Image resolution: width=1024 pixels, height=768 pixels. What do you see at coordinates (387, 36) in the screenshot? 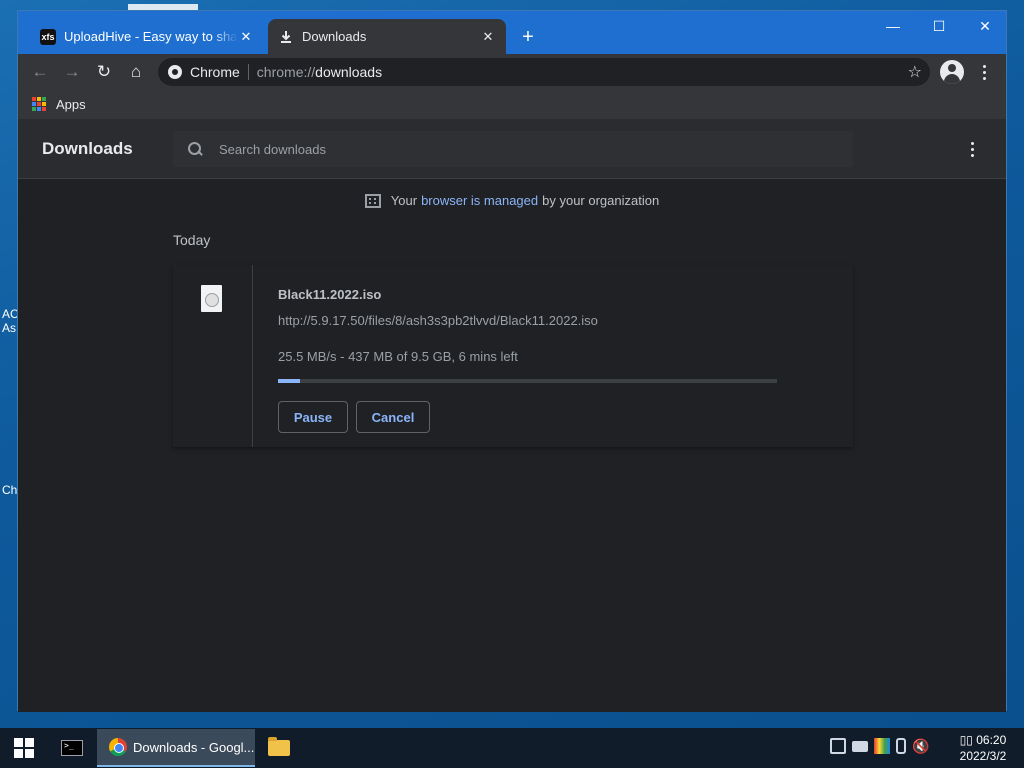
I see `tab-downloads: Downloads ✕` at bounding box center [387, 36].